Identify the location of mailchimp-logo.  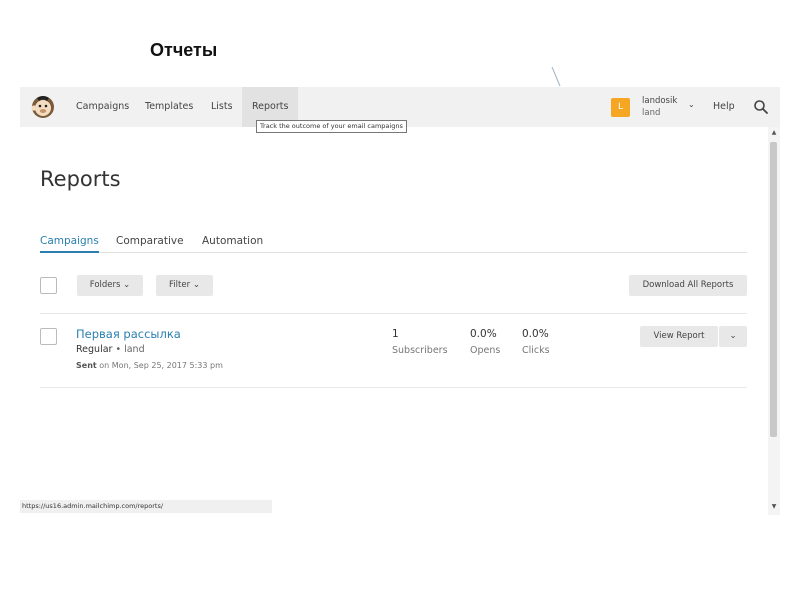
(43, 107).